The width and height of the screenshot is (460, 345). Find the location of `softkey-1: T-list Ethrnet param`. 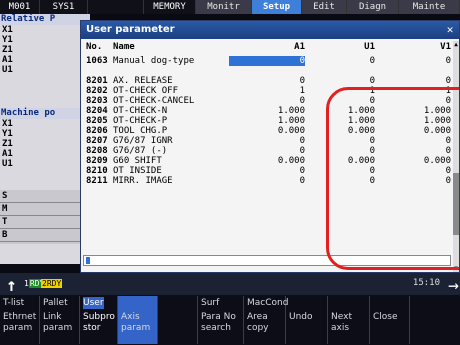

softkey-1: T-list Ethrnet param is located at coordinates (20, 320).